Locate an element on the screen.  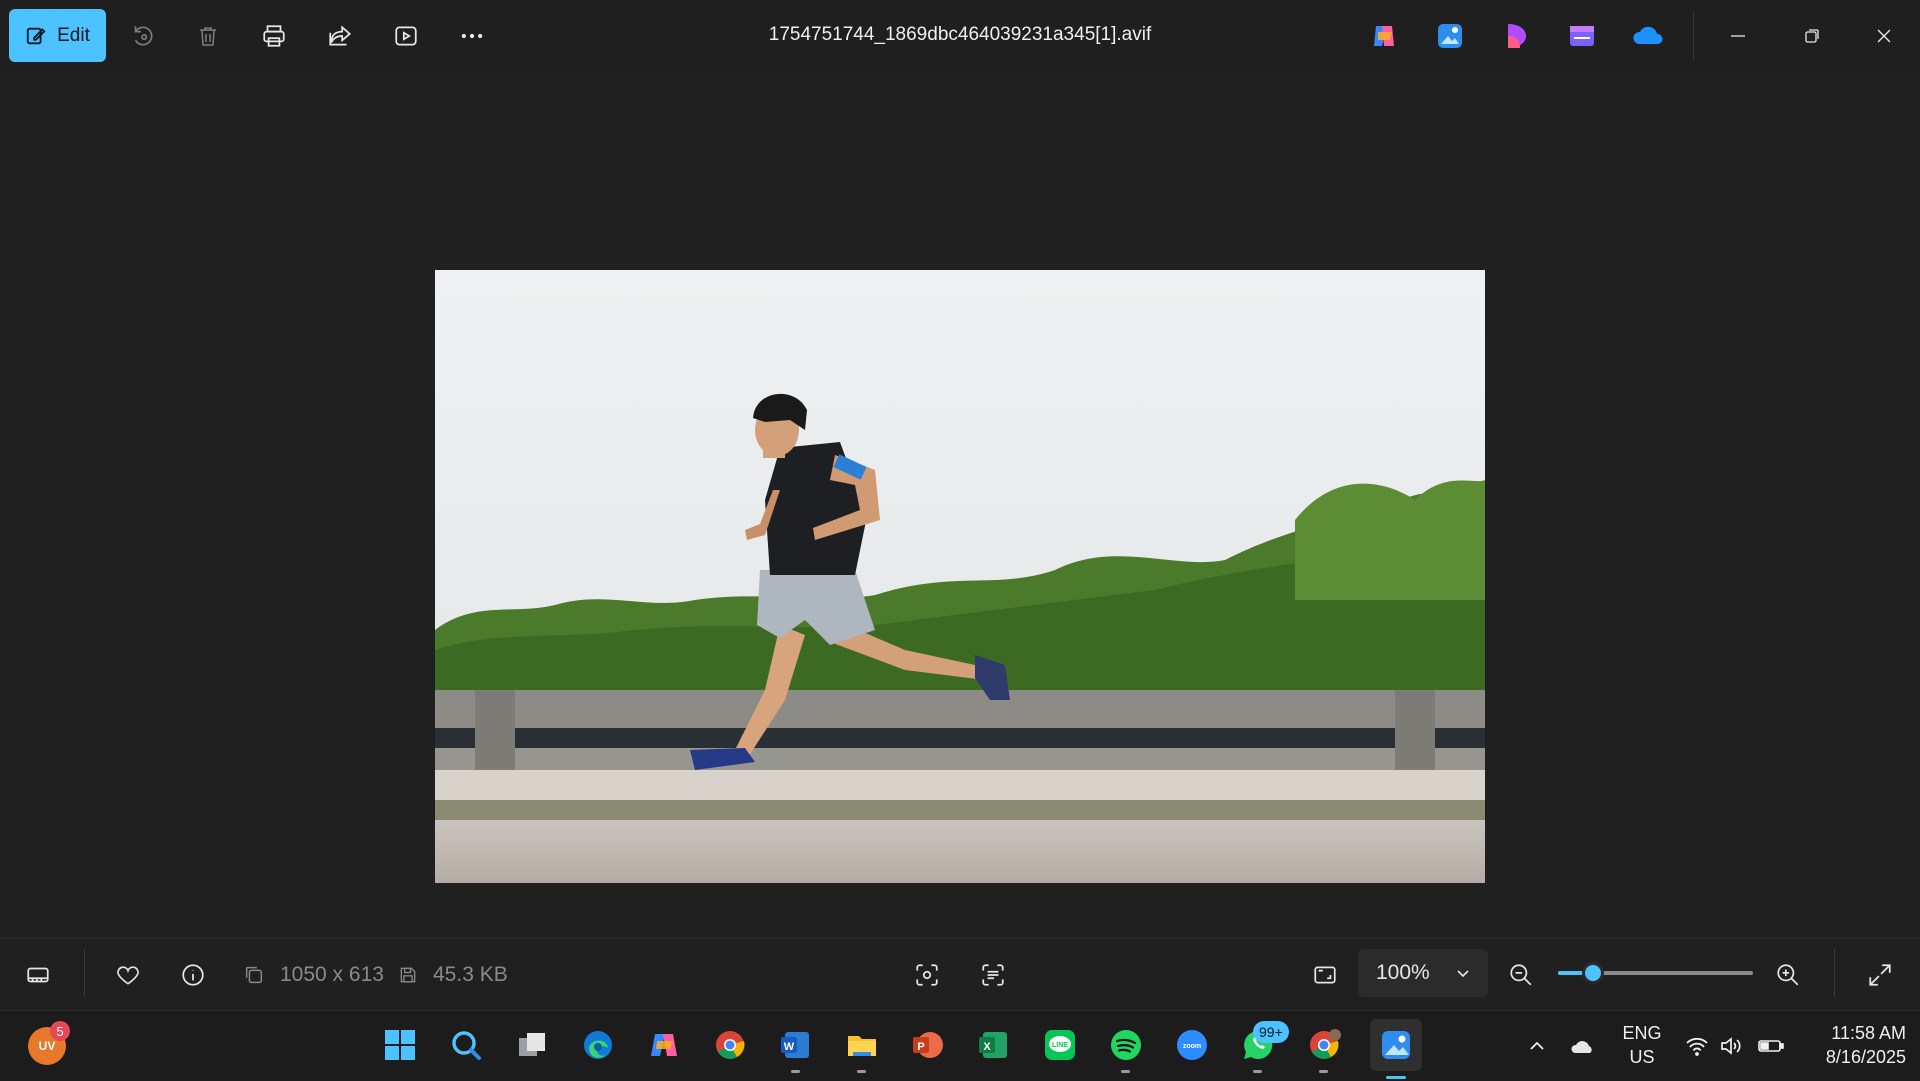
visual-search-icon is located at coordinates (927, 975).